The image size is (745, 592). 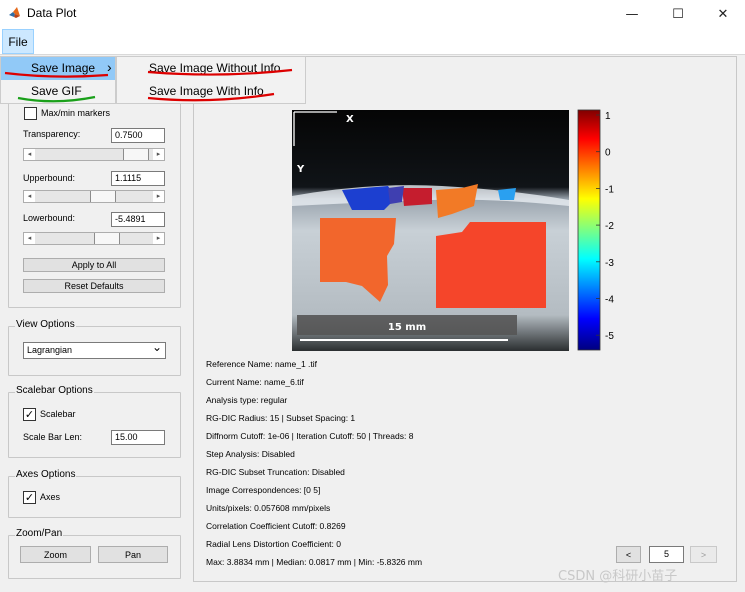 What do you see at coordinates (157, 347) in the screenshot?
I see `chevron-down-icon: ⌄` at bounding box center [157, 347].